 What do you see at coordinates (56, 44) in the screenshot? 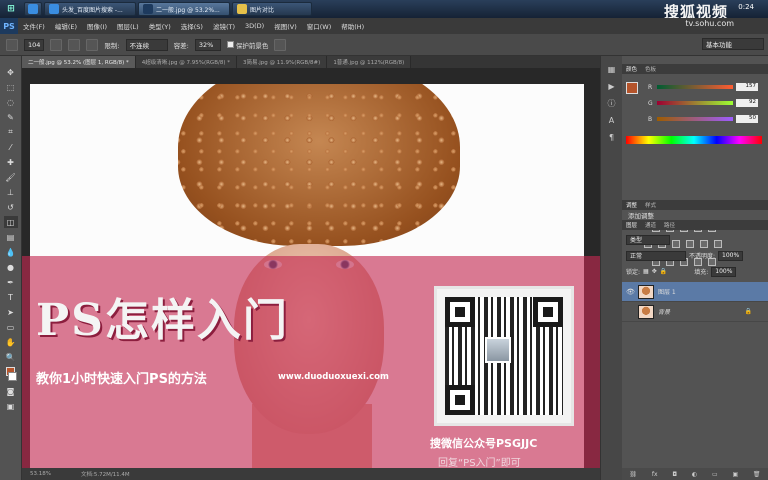
I see `sampling-continuous-icon` at bounding box center [56, 44].